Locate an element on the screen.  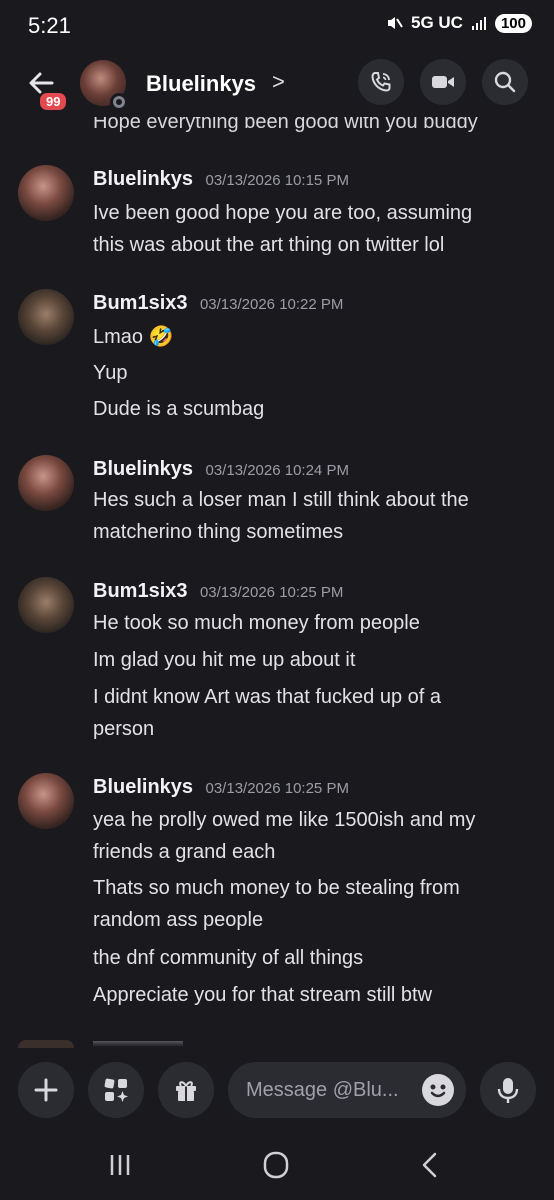
chat-header: 99 Bluelinkys > is located at coordinates (277, 86).